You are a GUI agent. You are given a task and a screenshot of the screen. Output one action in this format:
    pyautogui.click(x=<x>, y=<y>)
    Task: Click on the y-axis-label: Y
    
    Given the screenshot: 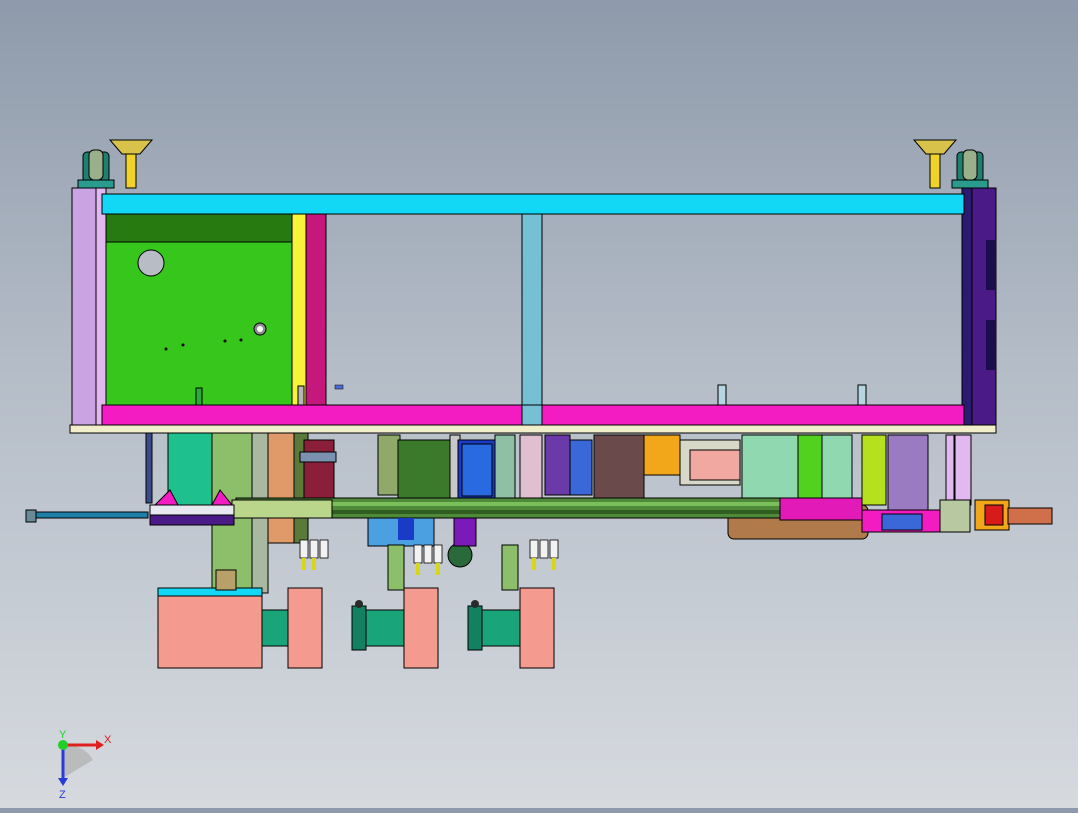 What is the action you would take?
    pyautogui.click(x=63, y=735)
    